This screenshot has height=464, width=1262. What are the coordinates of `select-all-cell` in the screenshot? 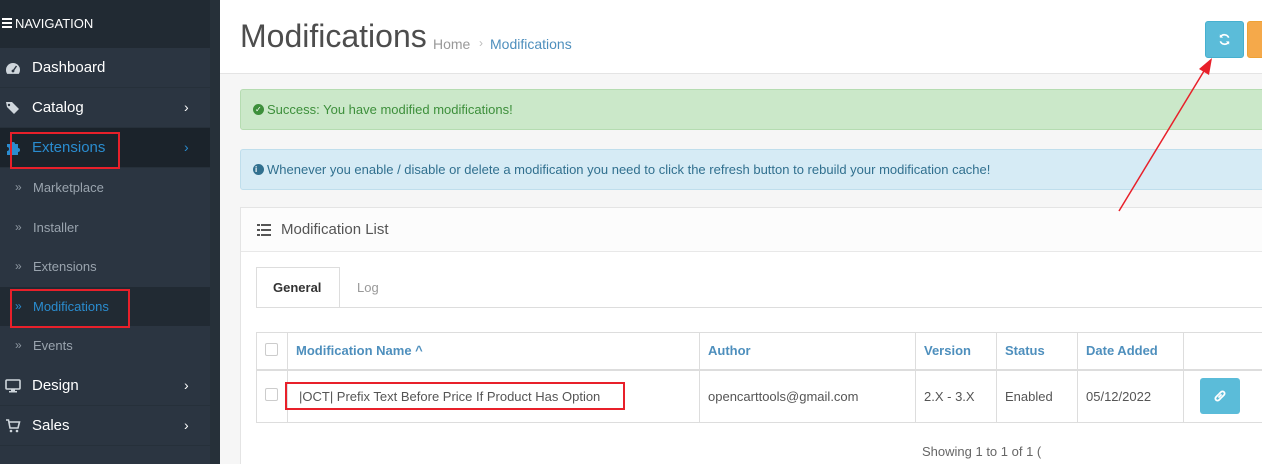 It's located at (272, 351).